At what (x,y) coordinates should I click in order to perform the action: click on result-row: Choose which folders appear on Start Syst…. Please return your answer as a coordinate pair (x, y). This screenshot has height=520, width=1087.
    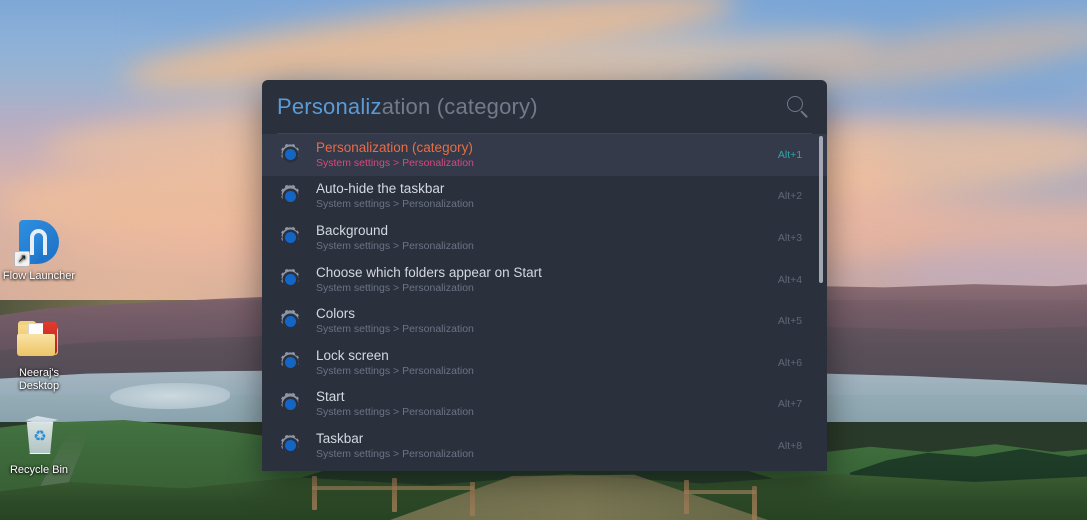
    Looking at the image, I should click on (544, 280).